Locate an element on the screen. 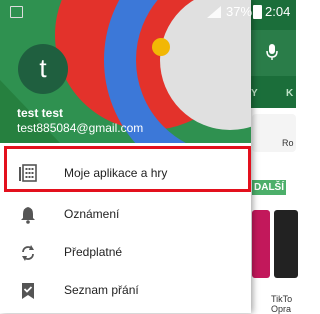 The image size is (320, 314). notification-icon is located at coordinates (16, 12).